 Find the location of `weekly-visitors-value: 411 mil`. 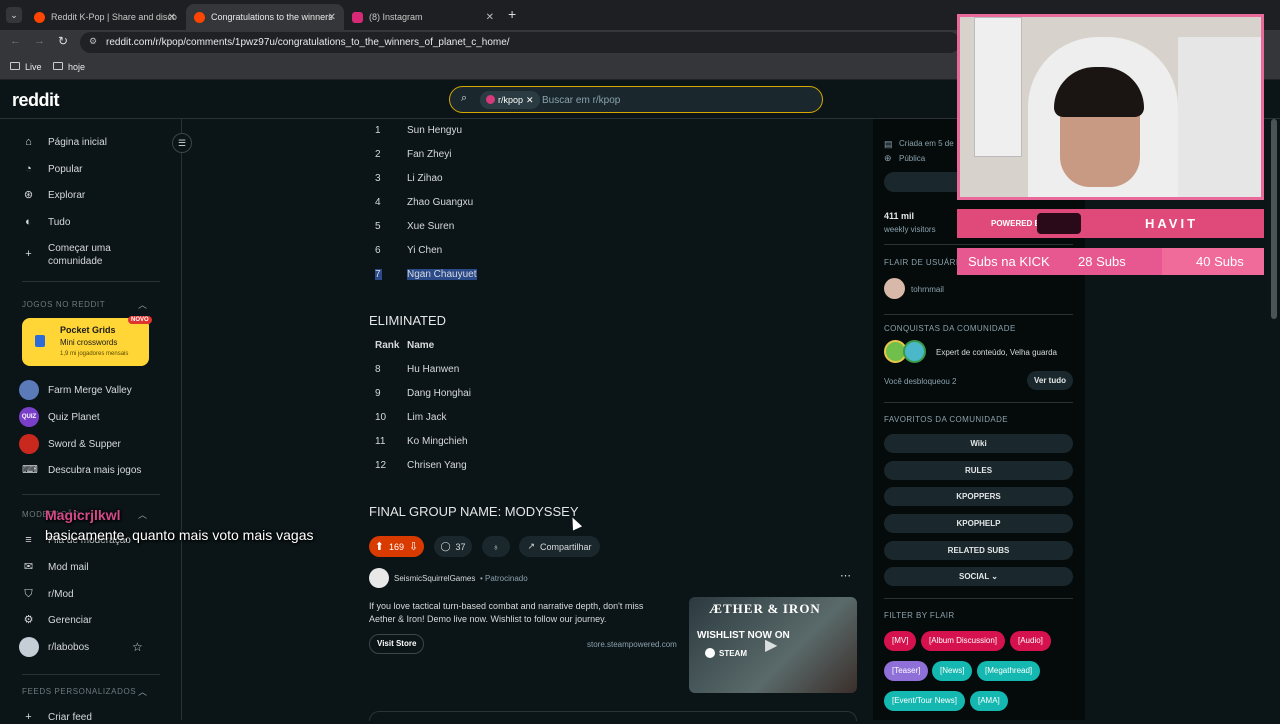

weekly-visitors-value: 411 mil is located at coordinates (899, 216).